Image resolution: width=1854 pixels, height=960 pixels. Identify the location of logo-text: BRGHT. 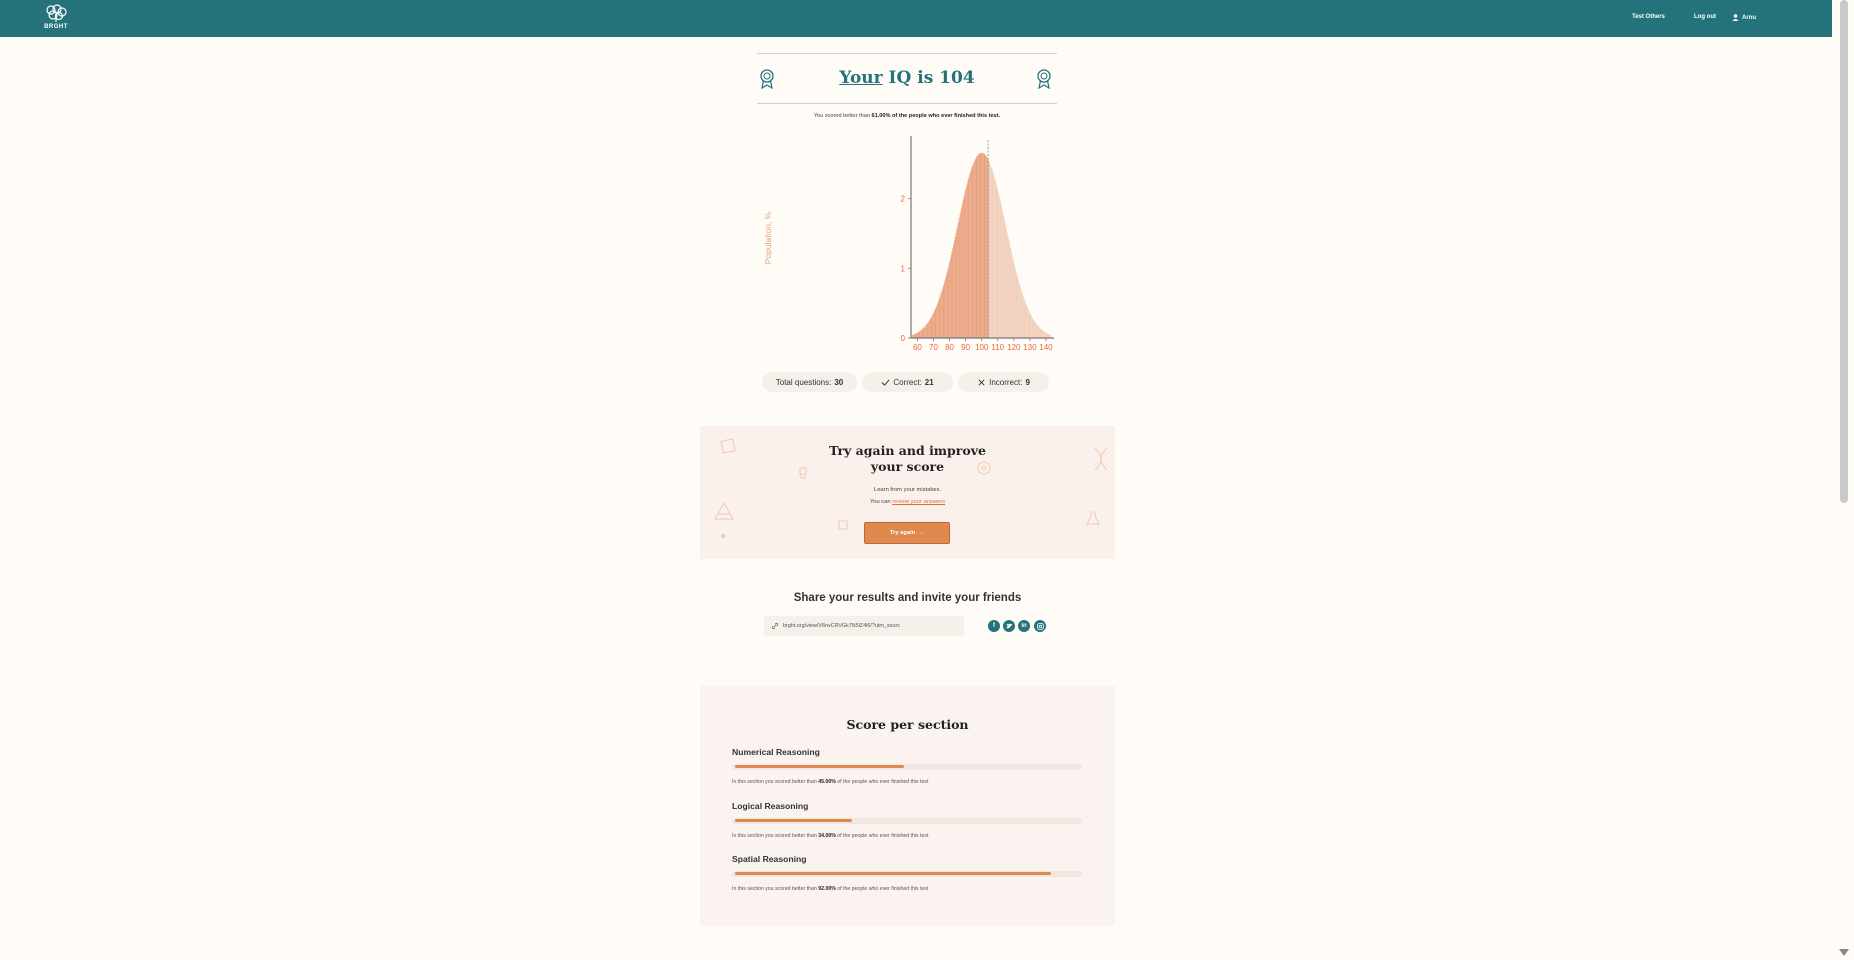
(56, 27).